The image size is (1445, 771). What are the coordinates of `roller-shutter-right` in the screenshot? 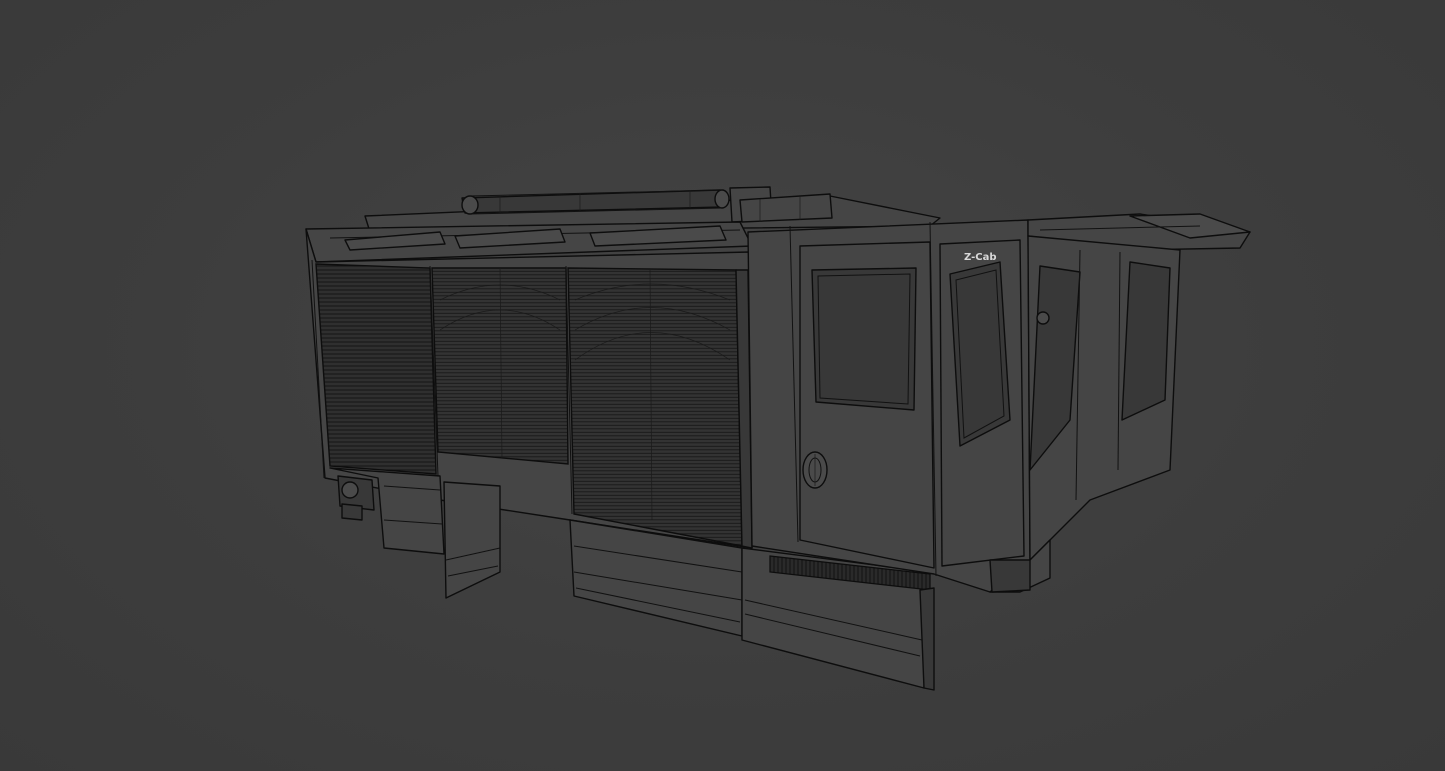 It's located at (655, 407).